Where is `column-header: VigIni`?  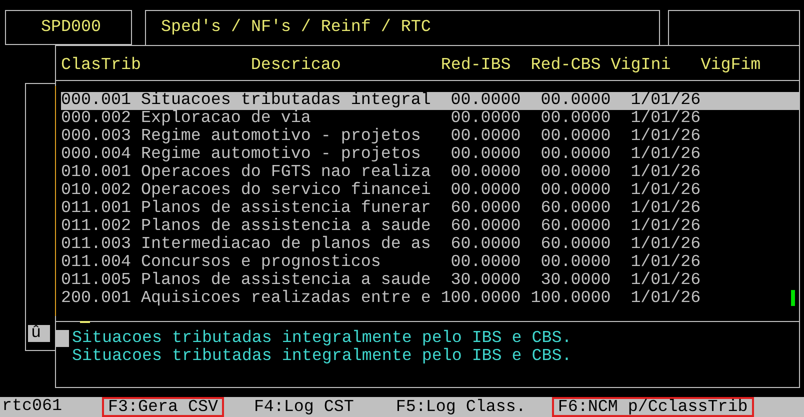
column-header: VigIni is located at coordinates (640, 67).